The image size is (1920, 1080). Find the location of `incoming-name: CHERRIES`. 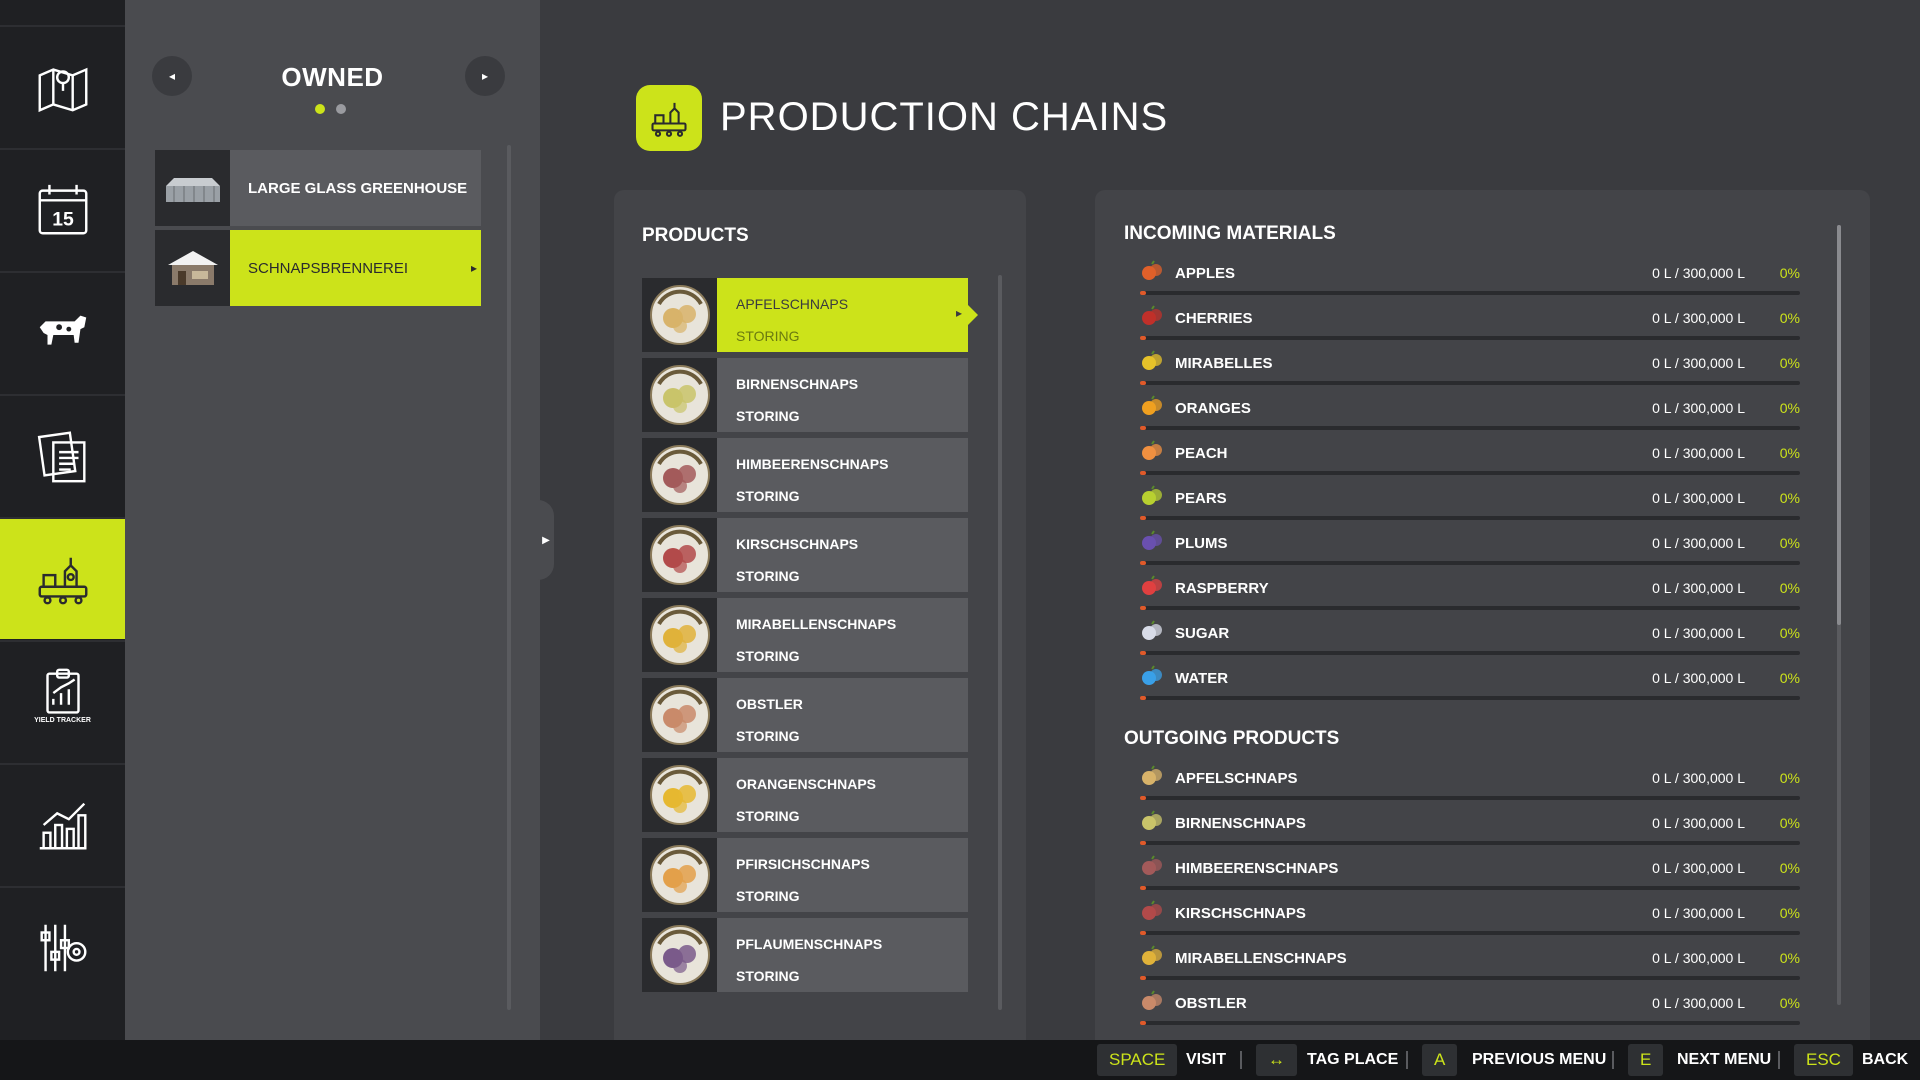

incoming-name: CHERRIES is located at coordinates (1214, 318).